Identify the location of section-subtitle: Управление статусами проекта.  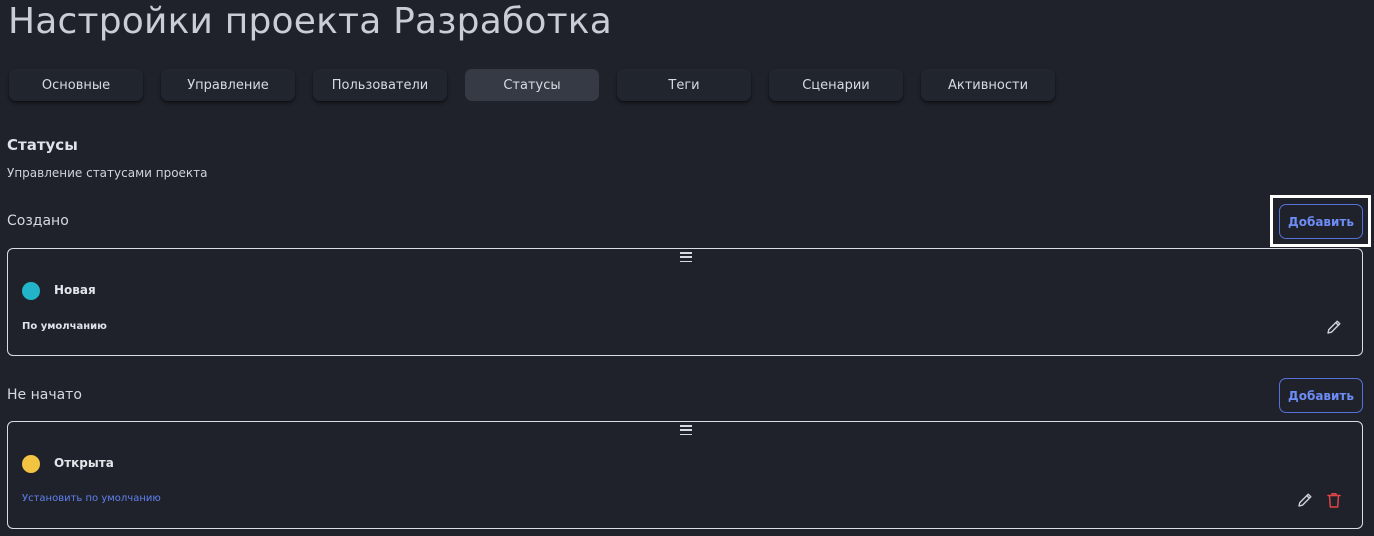
(107, 173).